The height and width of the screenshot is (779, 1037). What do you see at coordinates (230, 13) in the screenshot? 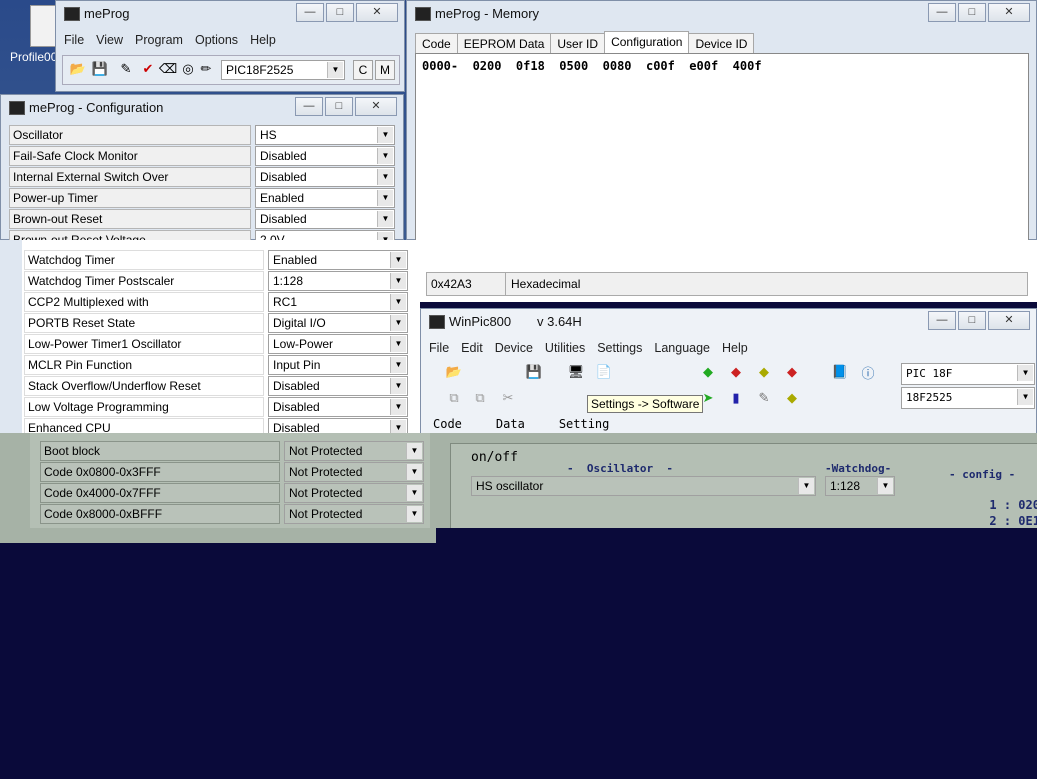
I see `meprog-titlebar: meProg — □ ✕` at bounding box center [230, 13].